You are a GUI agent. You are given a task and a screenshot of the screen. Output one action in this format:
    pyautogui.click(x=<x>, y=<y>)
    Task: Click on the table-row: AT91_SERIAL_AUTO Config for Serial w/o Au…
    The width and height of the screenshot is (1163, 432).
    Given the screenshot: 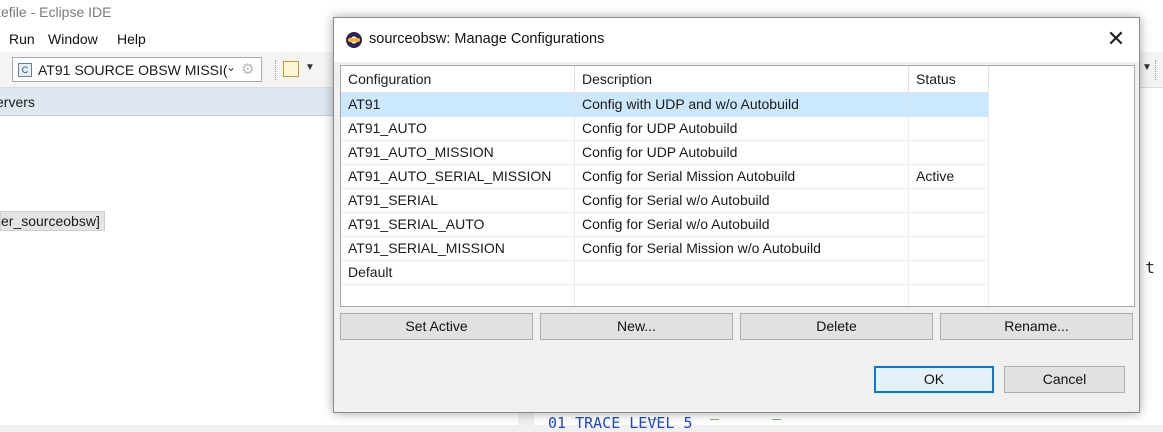 What is the action you would take?
    pyautogui.click(x=665, y=225)
    